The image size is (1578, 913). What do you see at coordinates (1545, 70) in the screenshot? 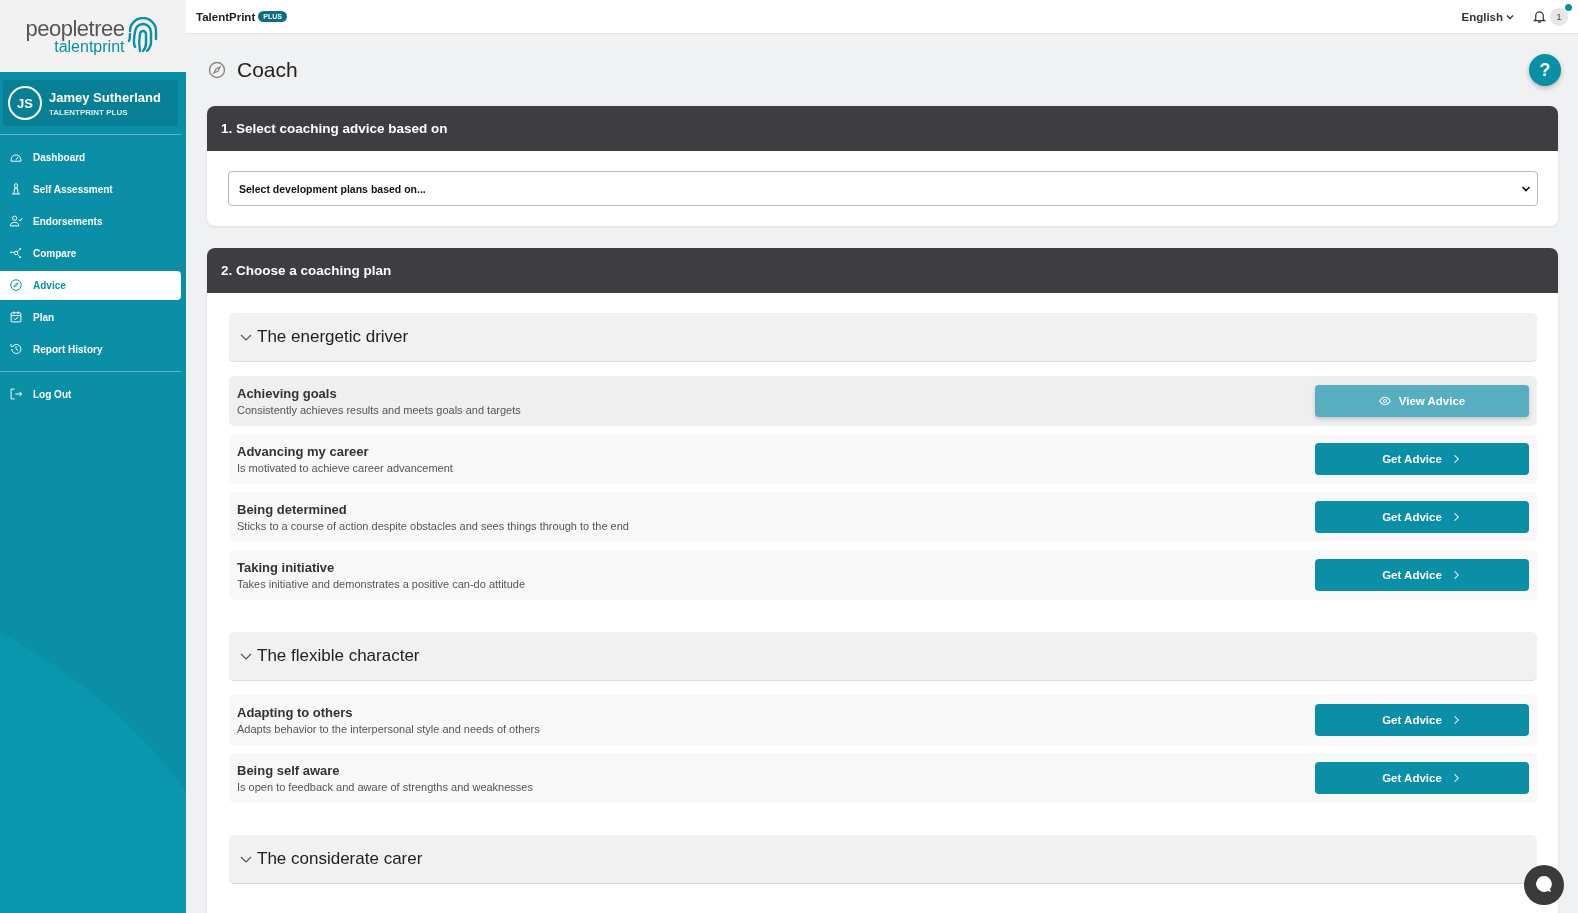
I see `help-button: ?` at bounding box center [1545, 70].